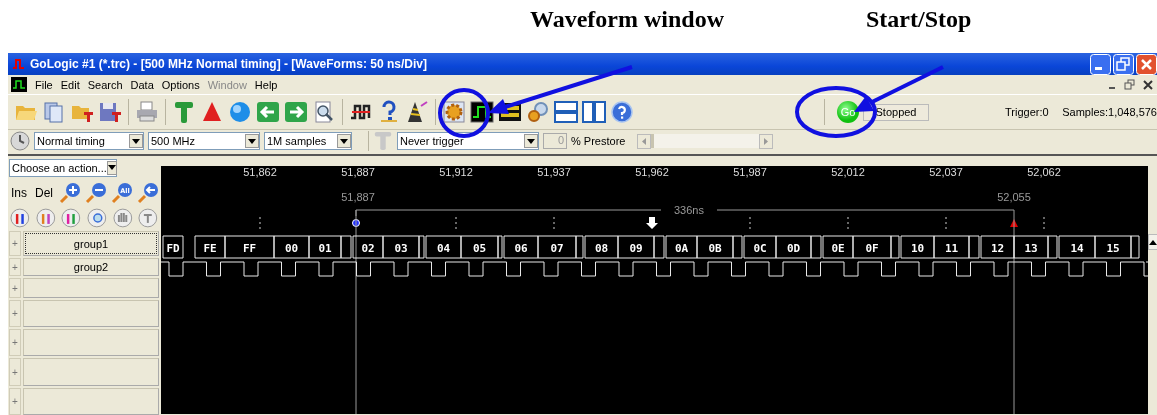  What do you see at coordinates (249, 248) in the screenshot?
I see `bus-value: FF` at bounding box center [249, 248].